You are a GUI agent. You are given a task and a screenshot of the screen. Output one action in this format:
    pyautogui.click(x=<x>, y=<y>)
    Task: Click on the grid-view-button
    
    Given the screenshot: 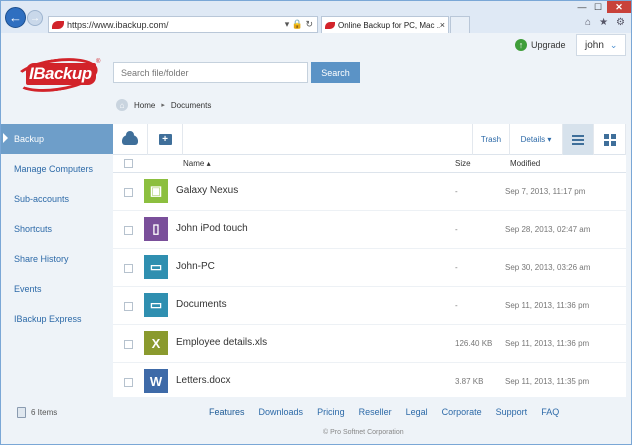 What is the action you would take?
    pyautogui.click(x=610, y=139)
    